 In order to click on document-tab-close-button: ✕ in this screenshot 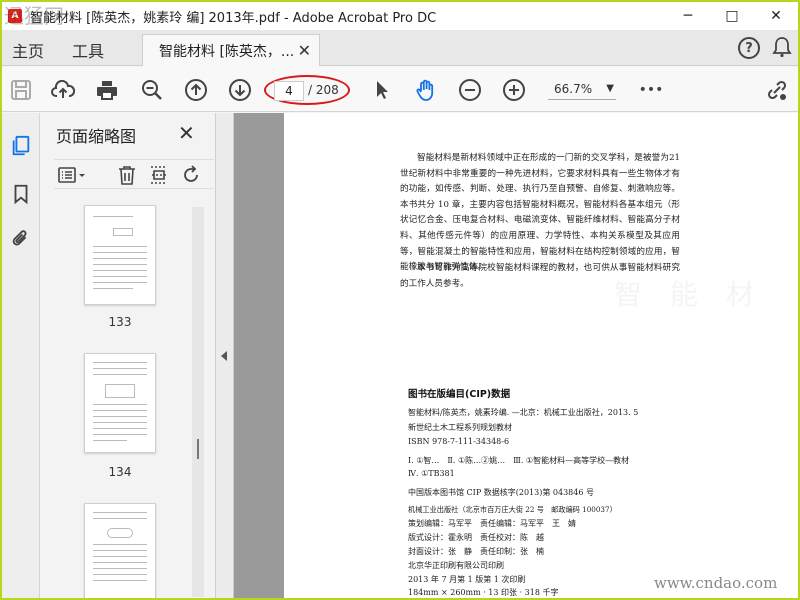, I will do `click(304, 50)`.